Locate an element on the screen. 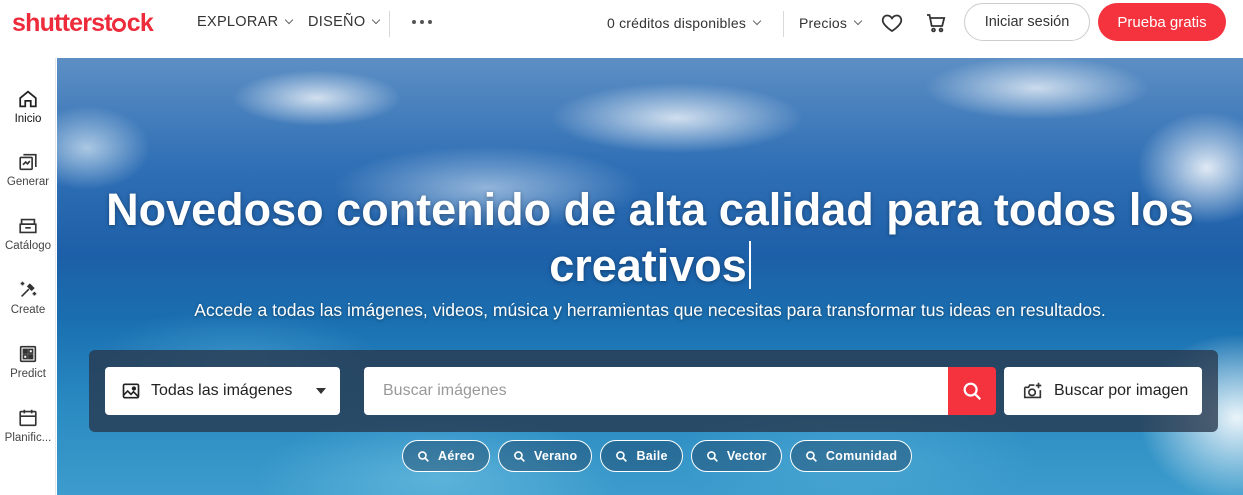 This screenshot has height=495, width=1243. sidebar-item-predict: Predict is located at coordinates (28, 361).